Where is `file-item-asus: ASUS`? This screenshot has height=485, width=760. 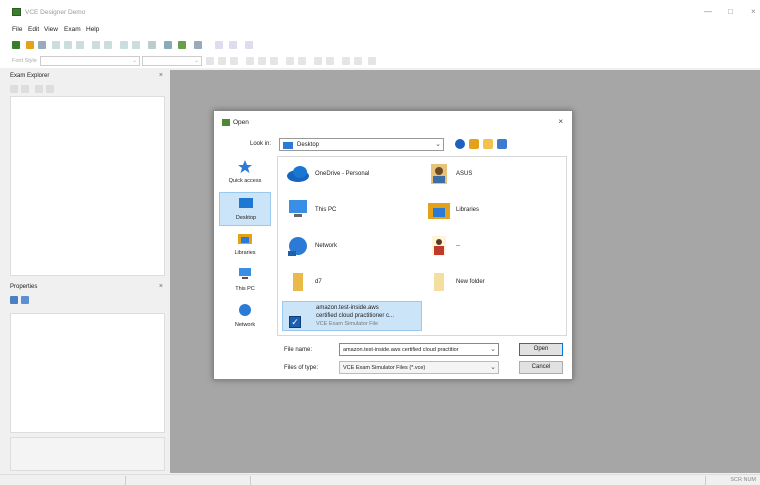
file-item-asus: ASUS is located at coordinates (493, 174).